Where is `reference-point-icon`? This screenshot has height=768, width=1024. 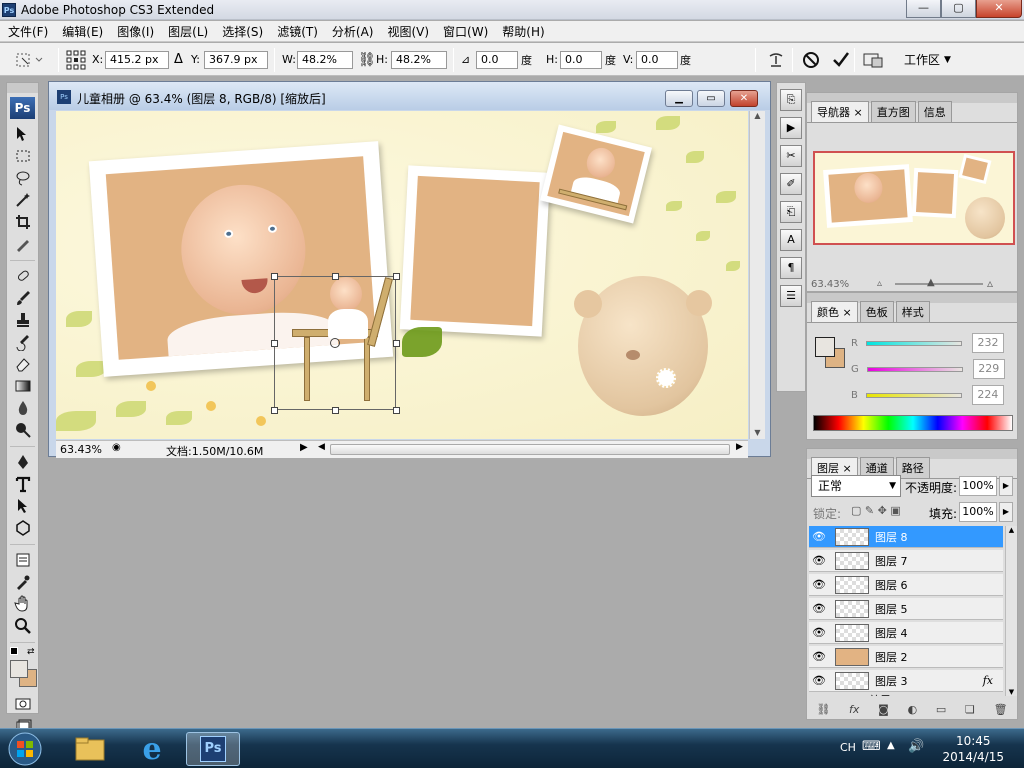 reference-point-icon is located at coordinates (76, 59).